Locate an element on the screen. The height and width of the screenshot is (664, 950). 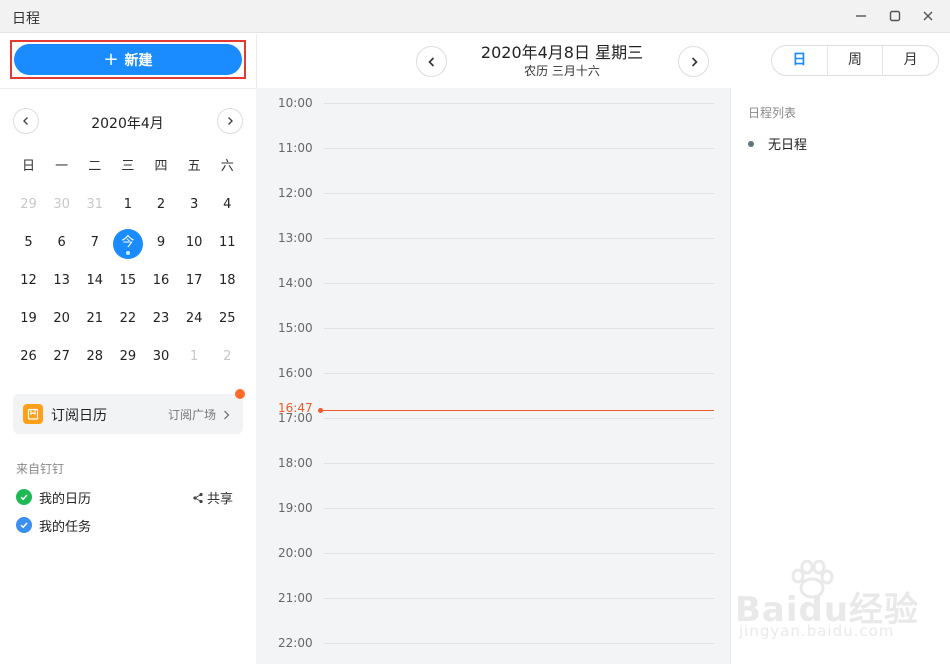
hour-label: 16:00 is located at coordinates (295, 373).